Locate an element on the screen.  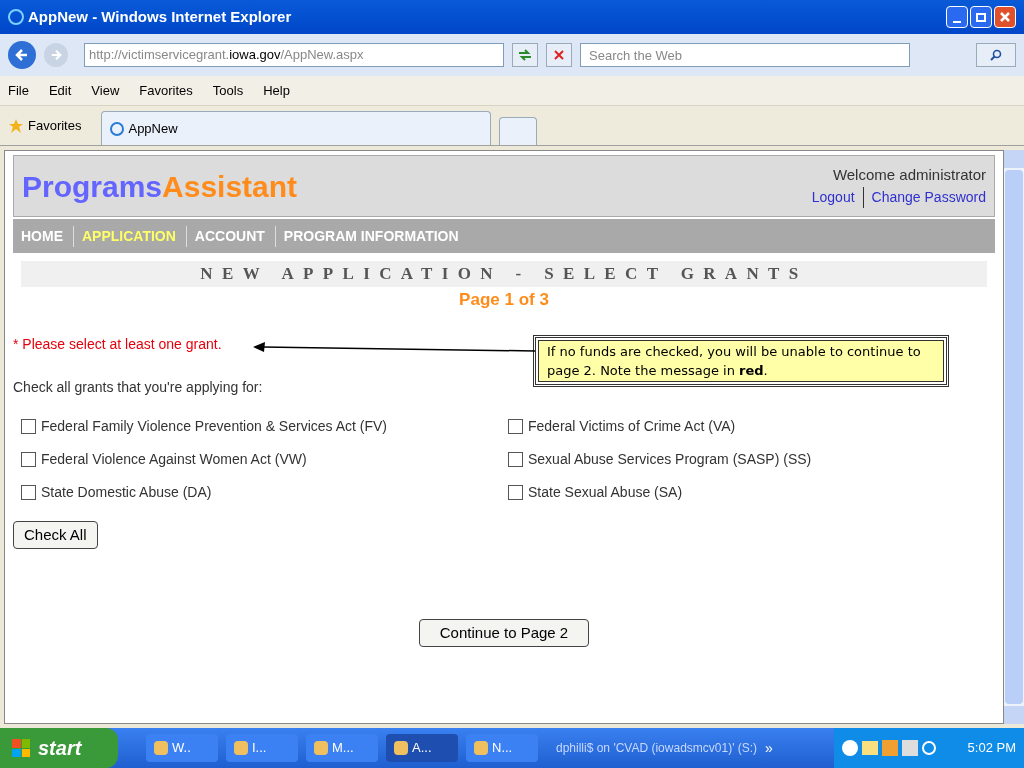
grant-label: State Domestic Abuse (DA) is located at coordinates (126, 492).